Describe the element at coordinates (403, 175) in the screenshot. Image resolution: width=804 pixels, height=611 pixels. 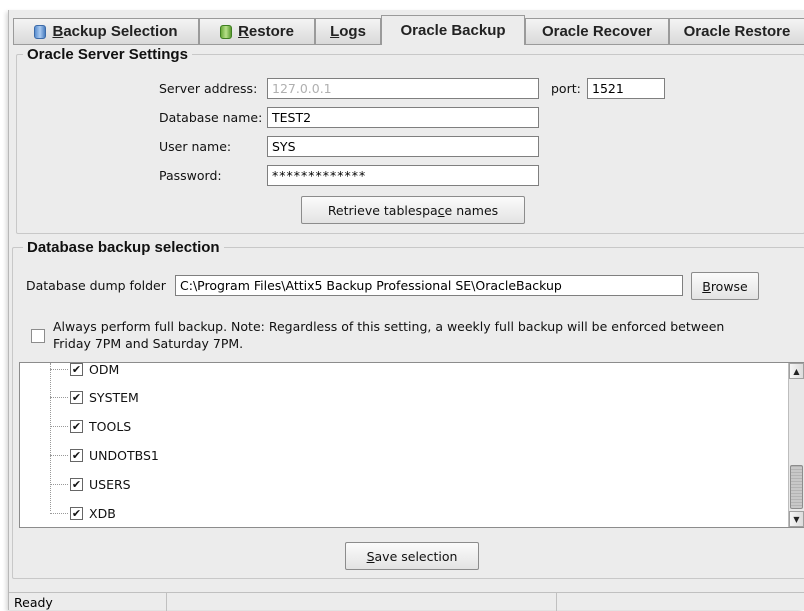
I see `password-field: *************` at that location.